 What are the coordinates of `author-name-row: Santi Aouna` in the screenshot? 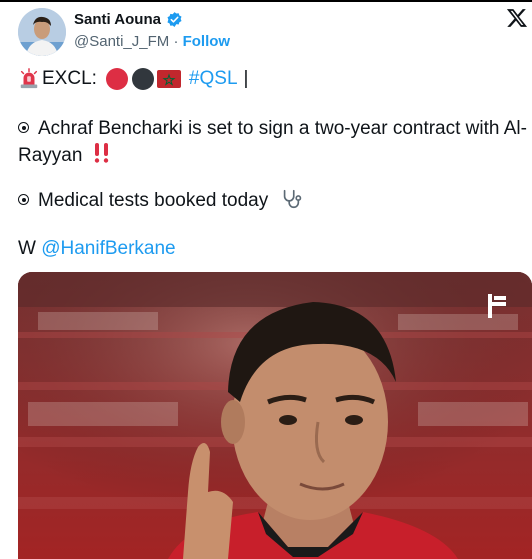 It's located at (128, 19).